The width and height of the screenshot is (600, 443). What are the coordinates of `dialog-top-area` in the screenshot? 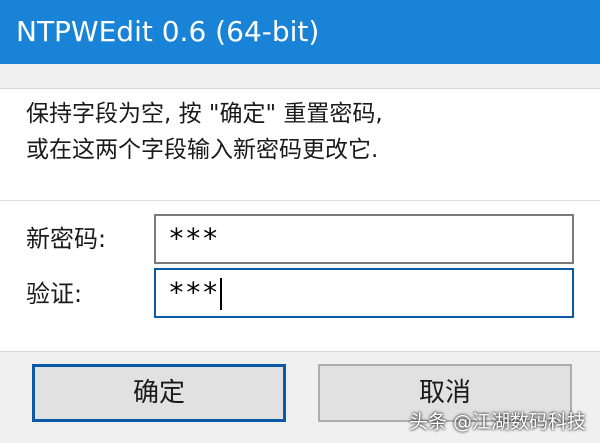 It's located at (300, 76).